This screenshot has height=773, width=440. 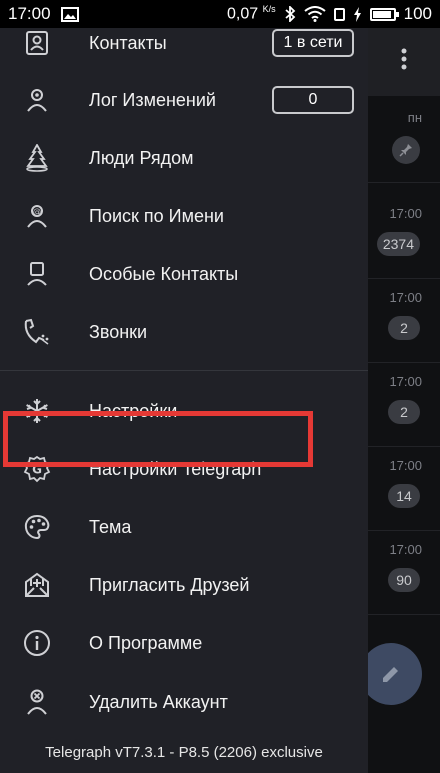 I want to click on chat-row: 17:00 2374, so click(x=404, y=235).